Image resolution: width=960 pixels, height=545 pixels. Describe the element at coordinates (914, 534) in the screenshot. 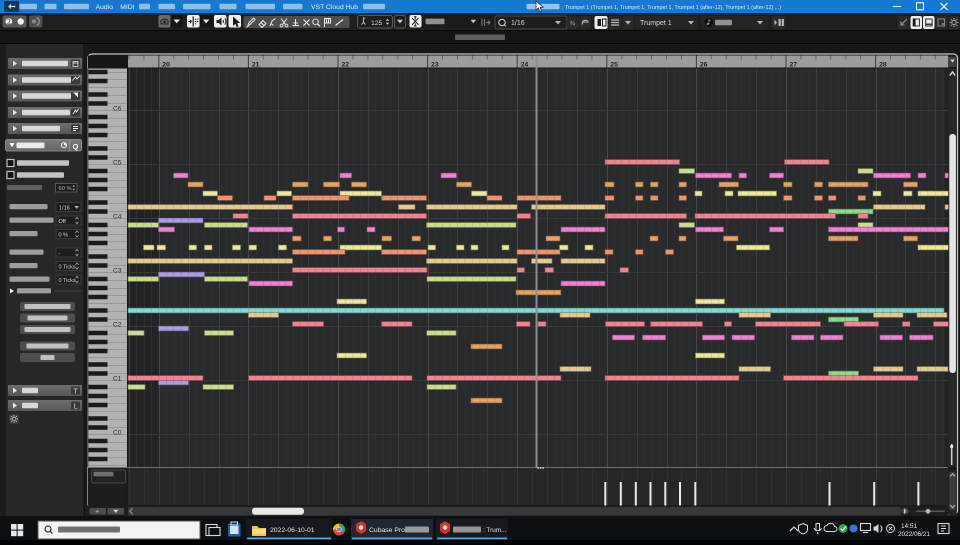

I see `svg-text: 2022/06/21` at that location.